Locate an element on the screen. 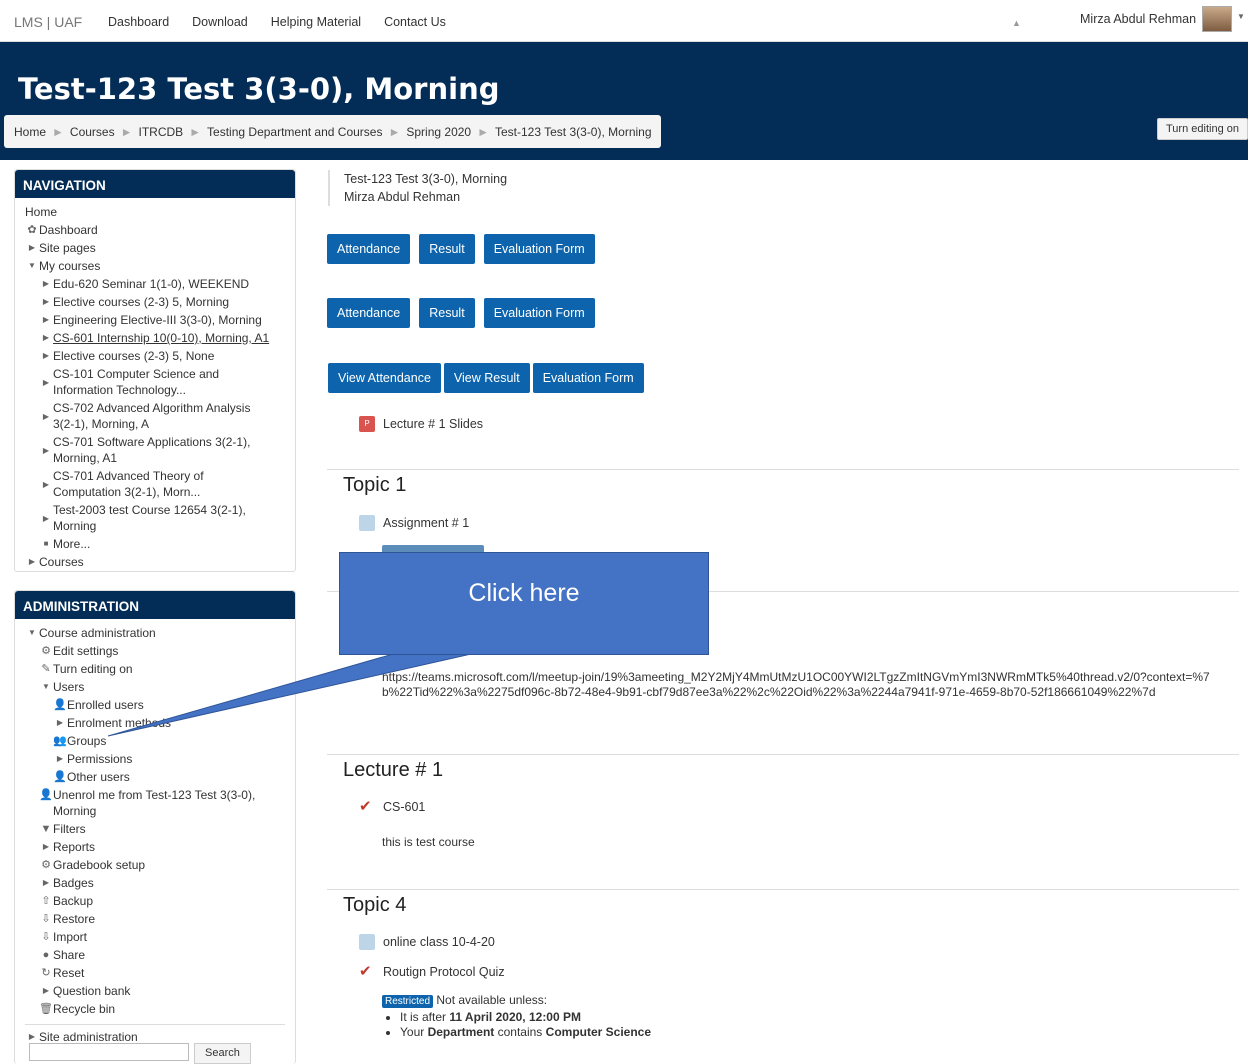 This screenshot has height=1064, width=1248. callout-pointer-shape is located at coordinates (294, 694).